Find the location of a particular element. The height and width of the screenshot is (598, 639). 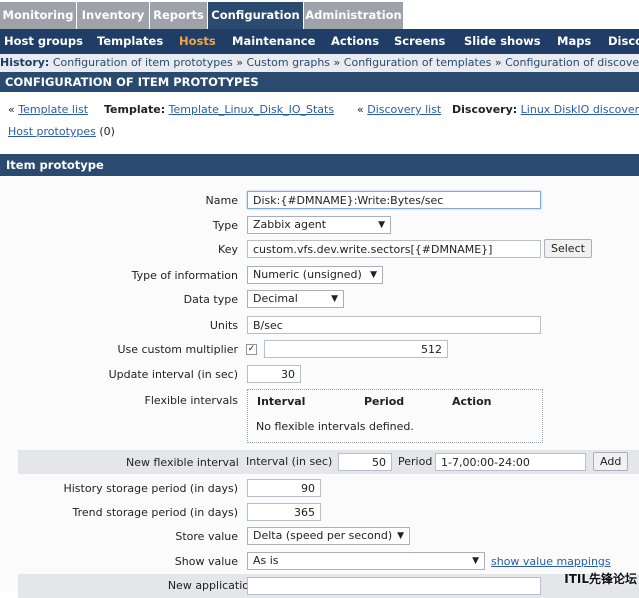

new-flex-interval-input: 50 is located at coordinates (365, 462).